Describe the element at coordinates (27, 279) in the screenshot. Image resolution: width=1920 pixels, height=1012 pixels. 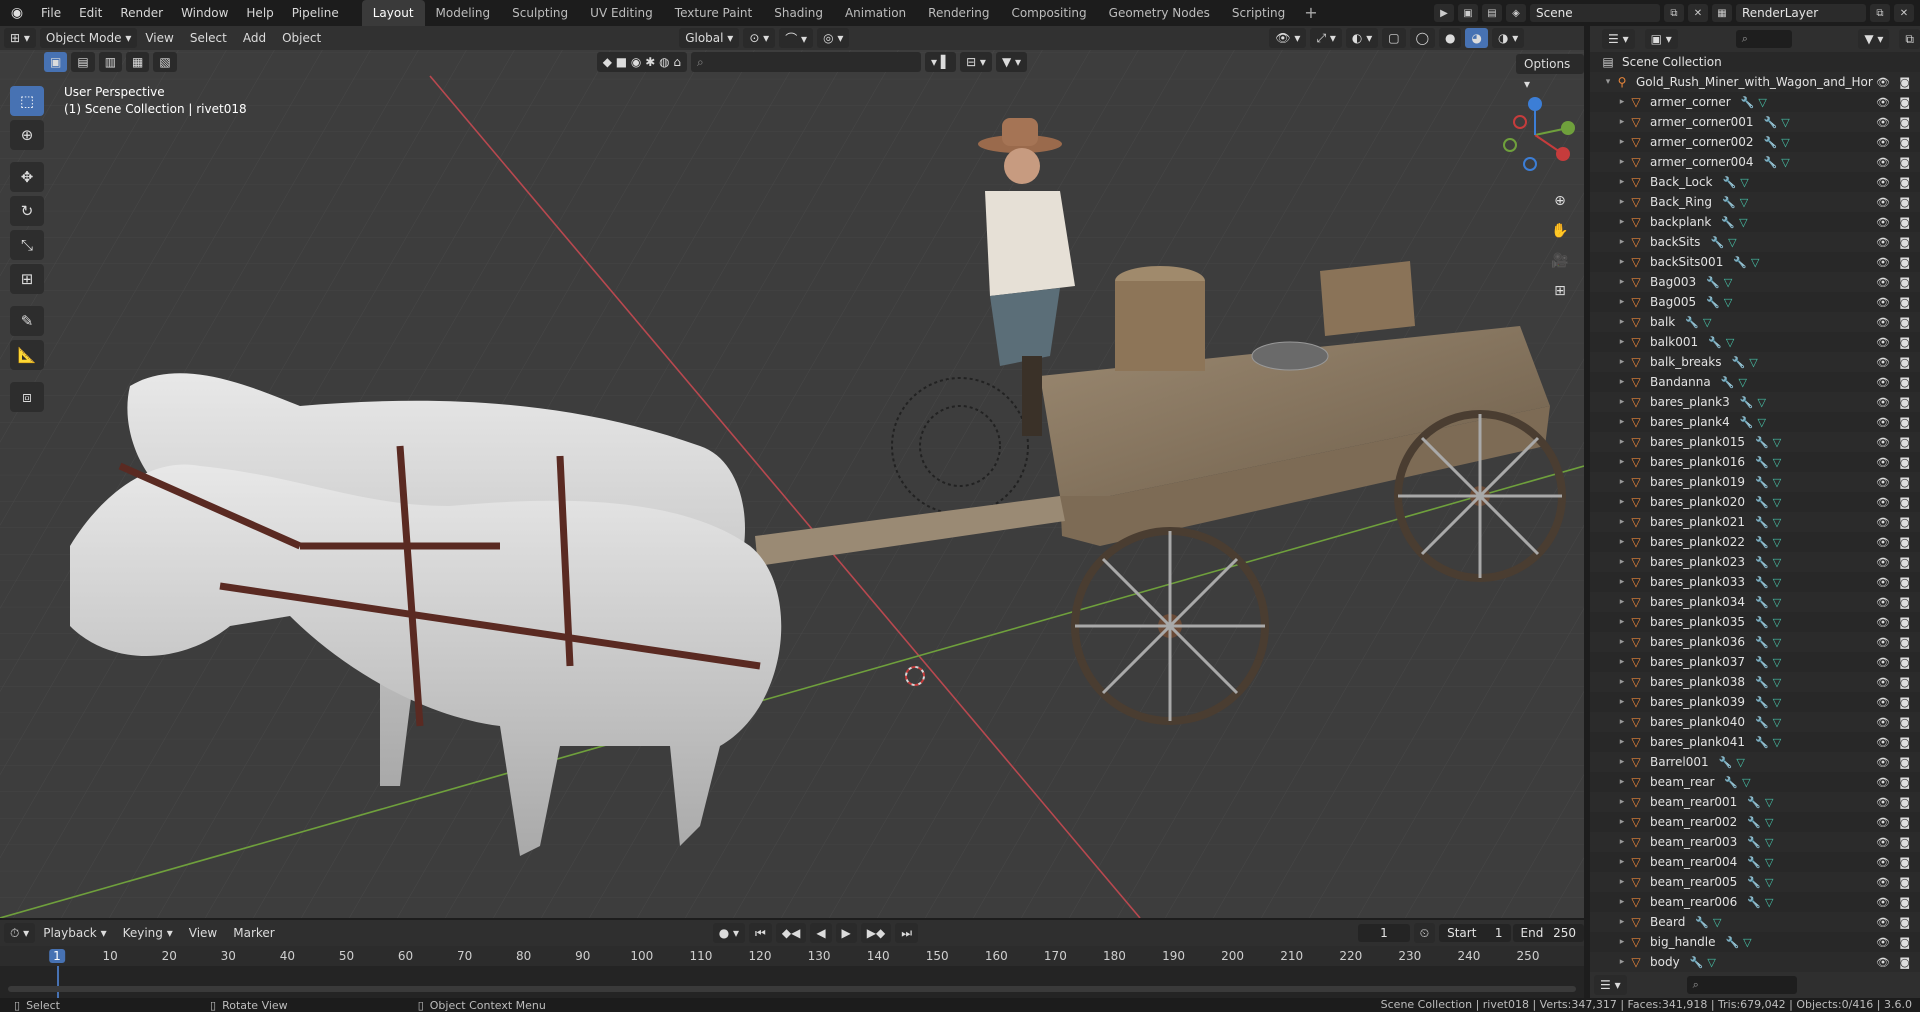
I see `transform-tool-icon: ⊞` at that location.